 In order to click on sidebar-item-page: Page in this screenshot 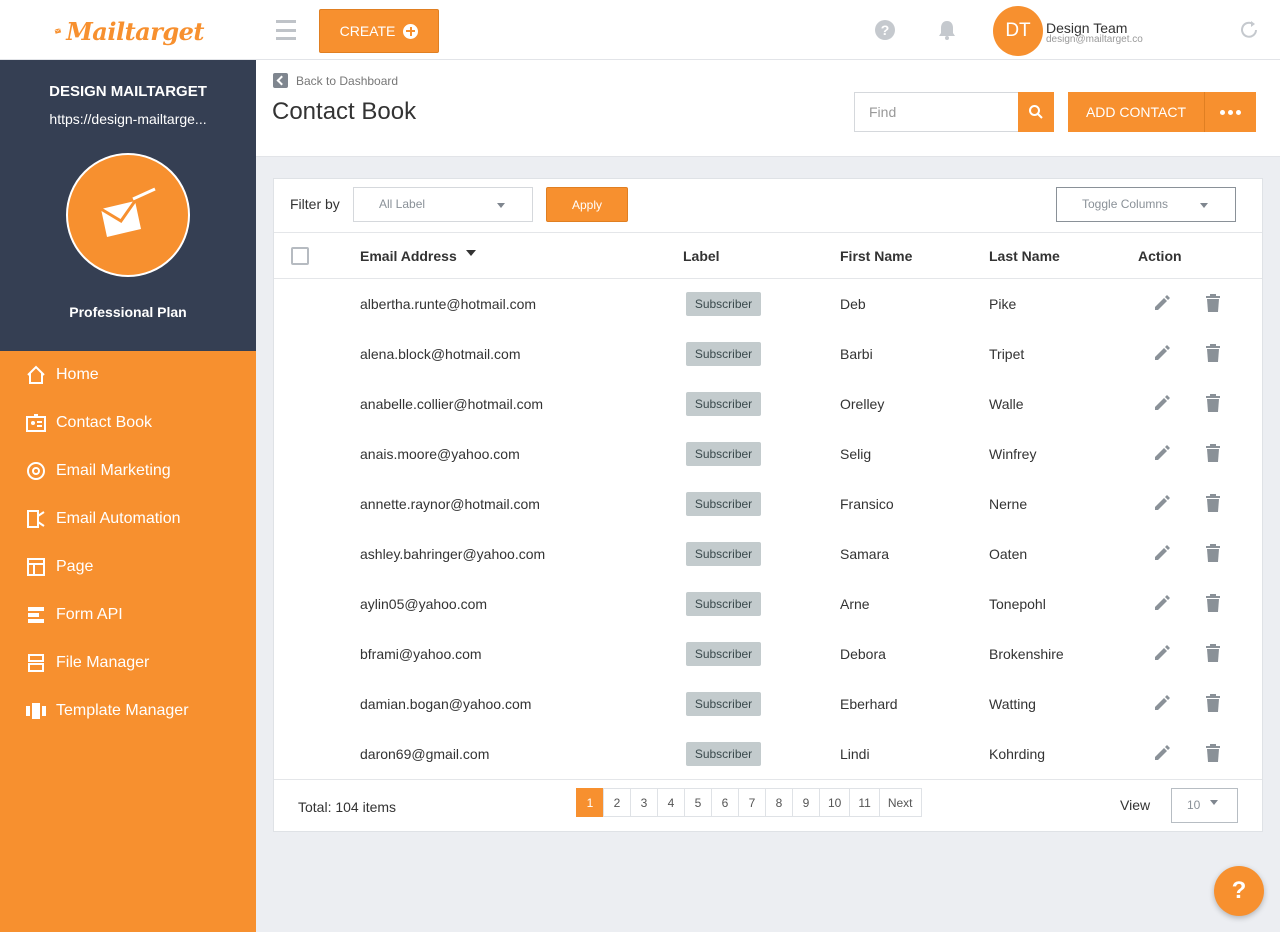, I will do `click(128, 567)`.